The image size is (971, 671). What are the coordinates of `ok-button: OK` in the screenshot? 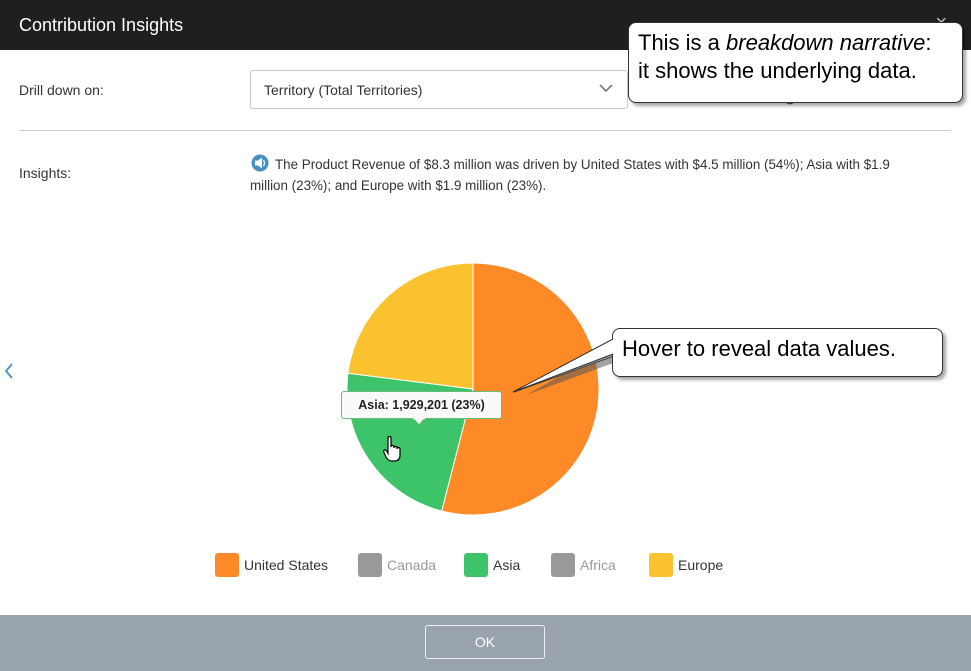 It's located at (485, 642).